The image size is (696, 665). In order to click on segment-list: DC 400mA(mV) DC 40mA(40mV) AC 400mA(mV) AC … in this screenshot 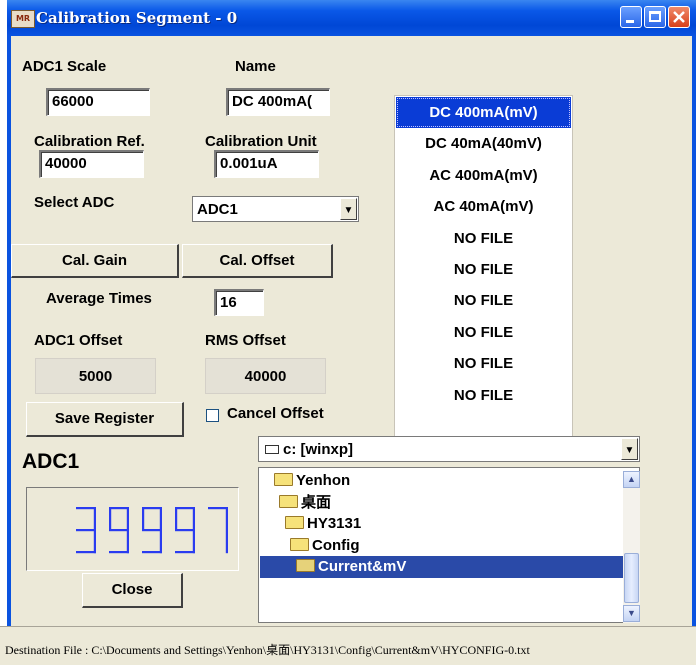, I will do `click(483, 271)`.